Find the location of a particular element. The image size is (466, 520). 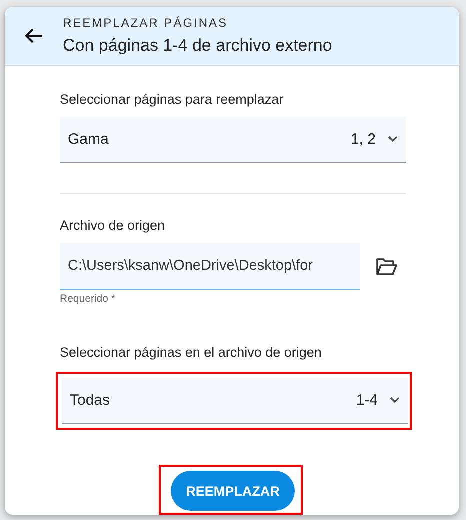

field-label: Seleccionar páginas para reemplazar is located at coordinates (172, 99).